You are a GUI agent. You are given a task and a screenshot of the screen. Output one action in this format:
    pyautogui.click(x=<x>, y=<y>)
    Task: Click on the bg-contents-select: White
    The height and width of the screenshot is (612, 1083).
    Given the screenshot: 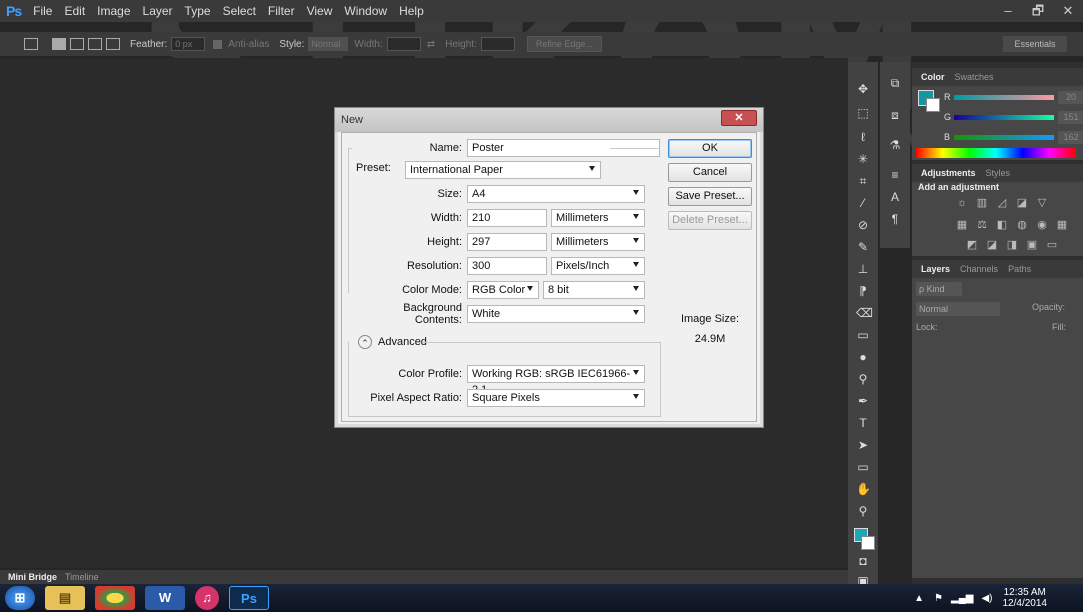 What is the action you would take?
    pyautogui.click(x=556, y=314)
    